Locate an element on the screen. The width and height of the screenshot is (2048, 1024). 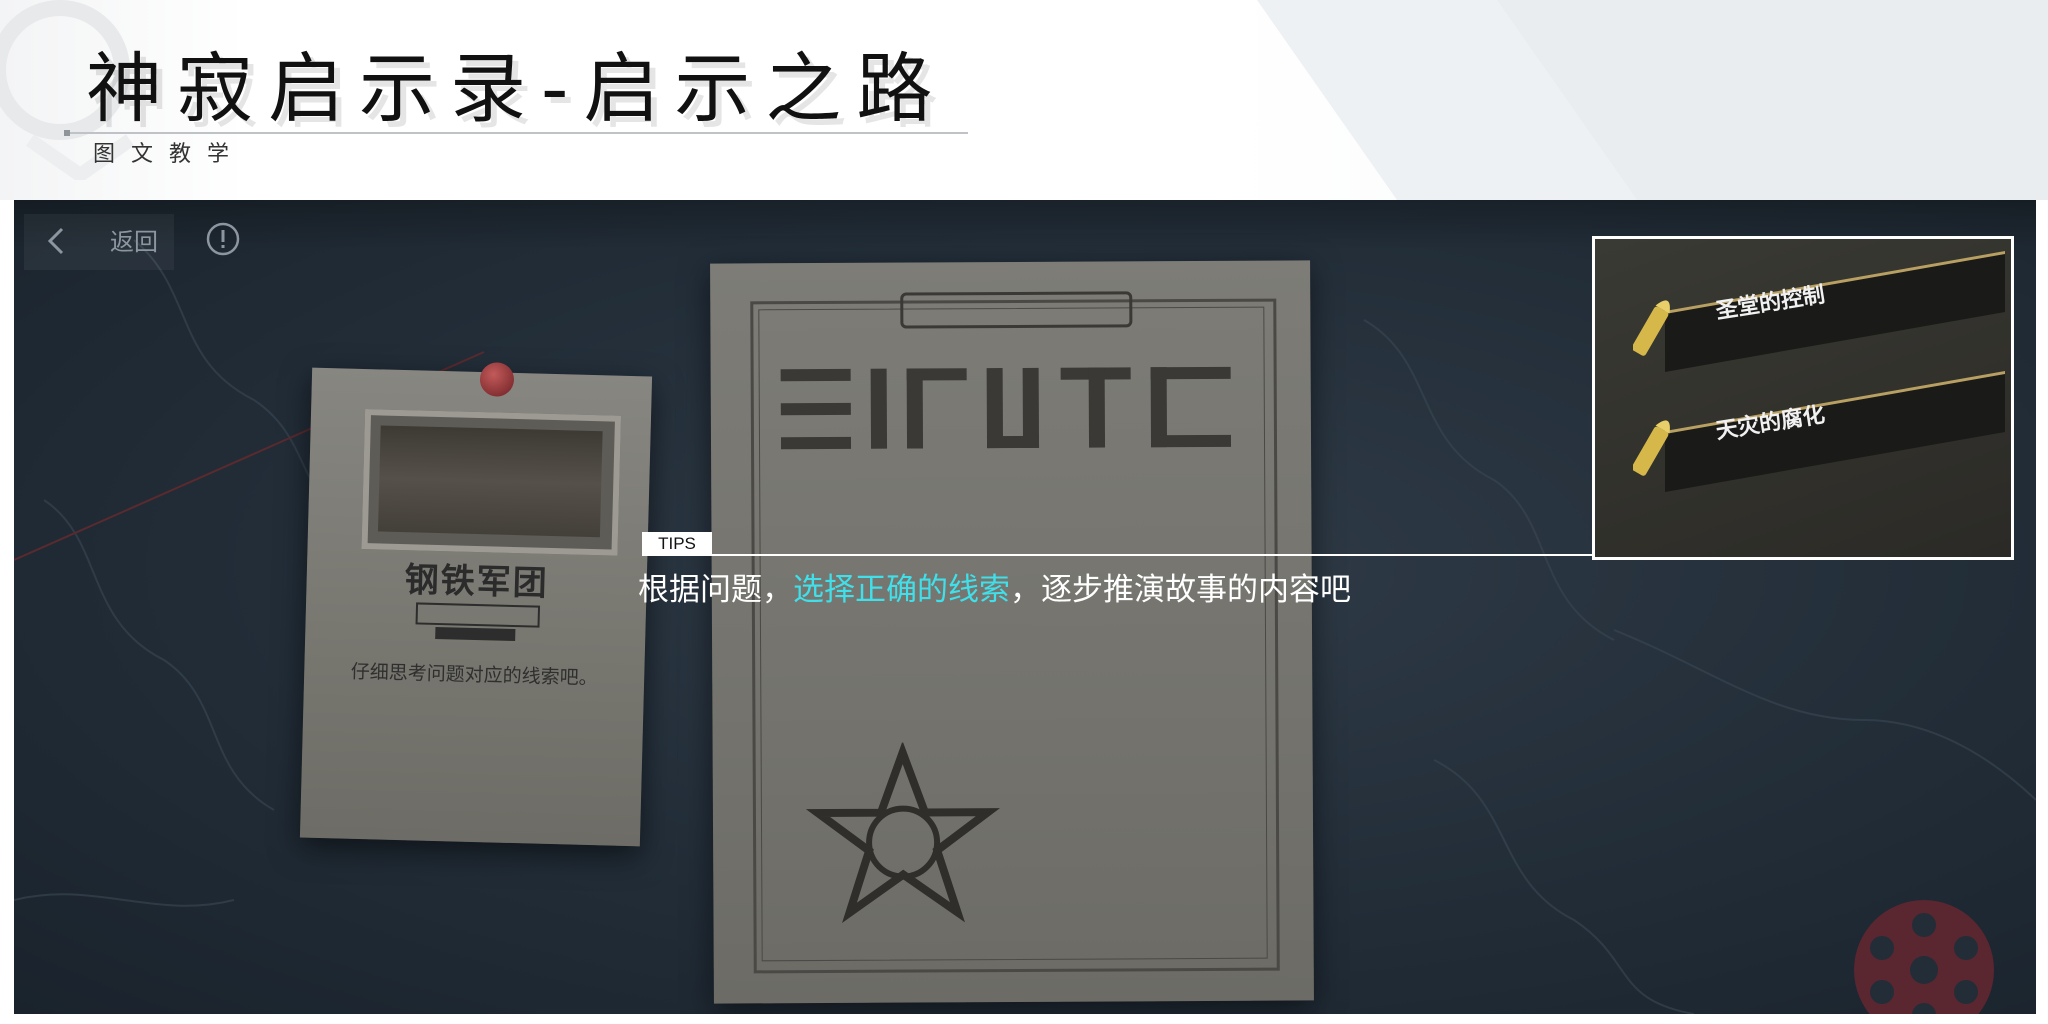
note-photo-image is located at coordinates (490, 481).